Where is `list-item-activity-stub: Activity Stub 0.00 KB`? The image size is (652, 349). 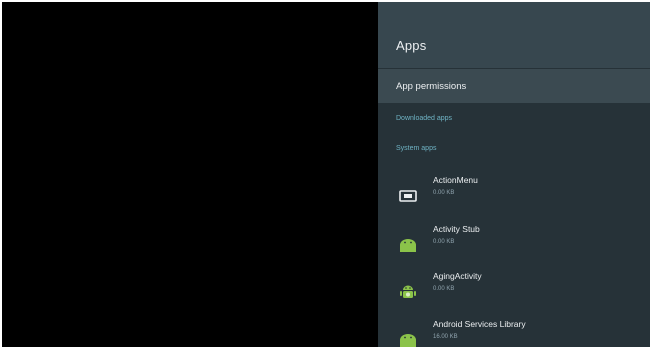 list-item-activity-stub: Activity Stub 0.00 KB is located at coordinates (514, 244).